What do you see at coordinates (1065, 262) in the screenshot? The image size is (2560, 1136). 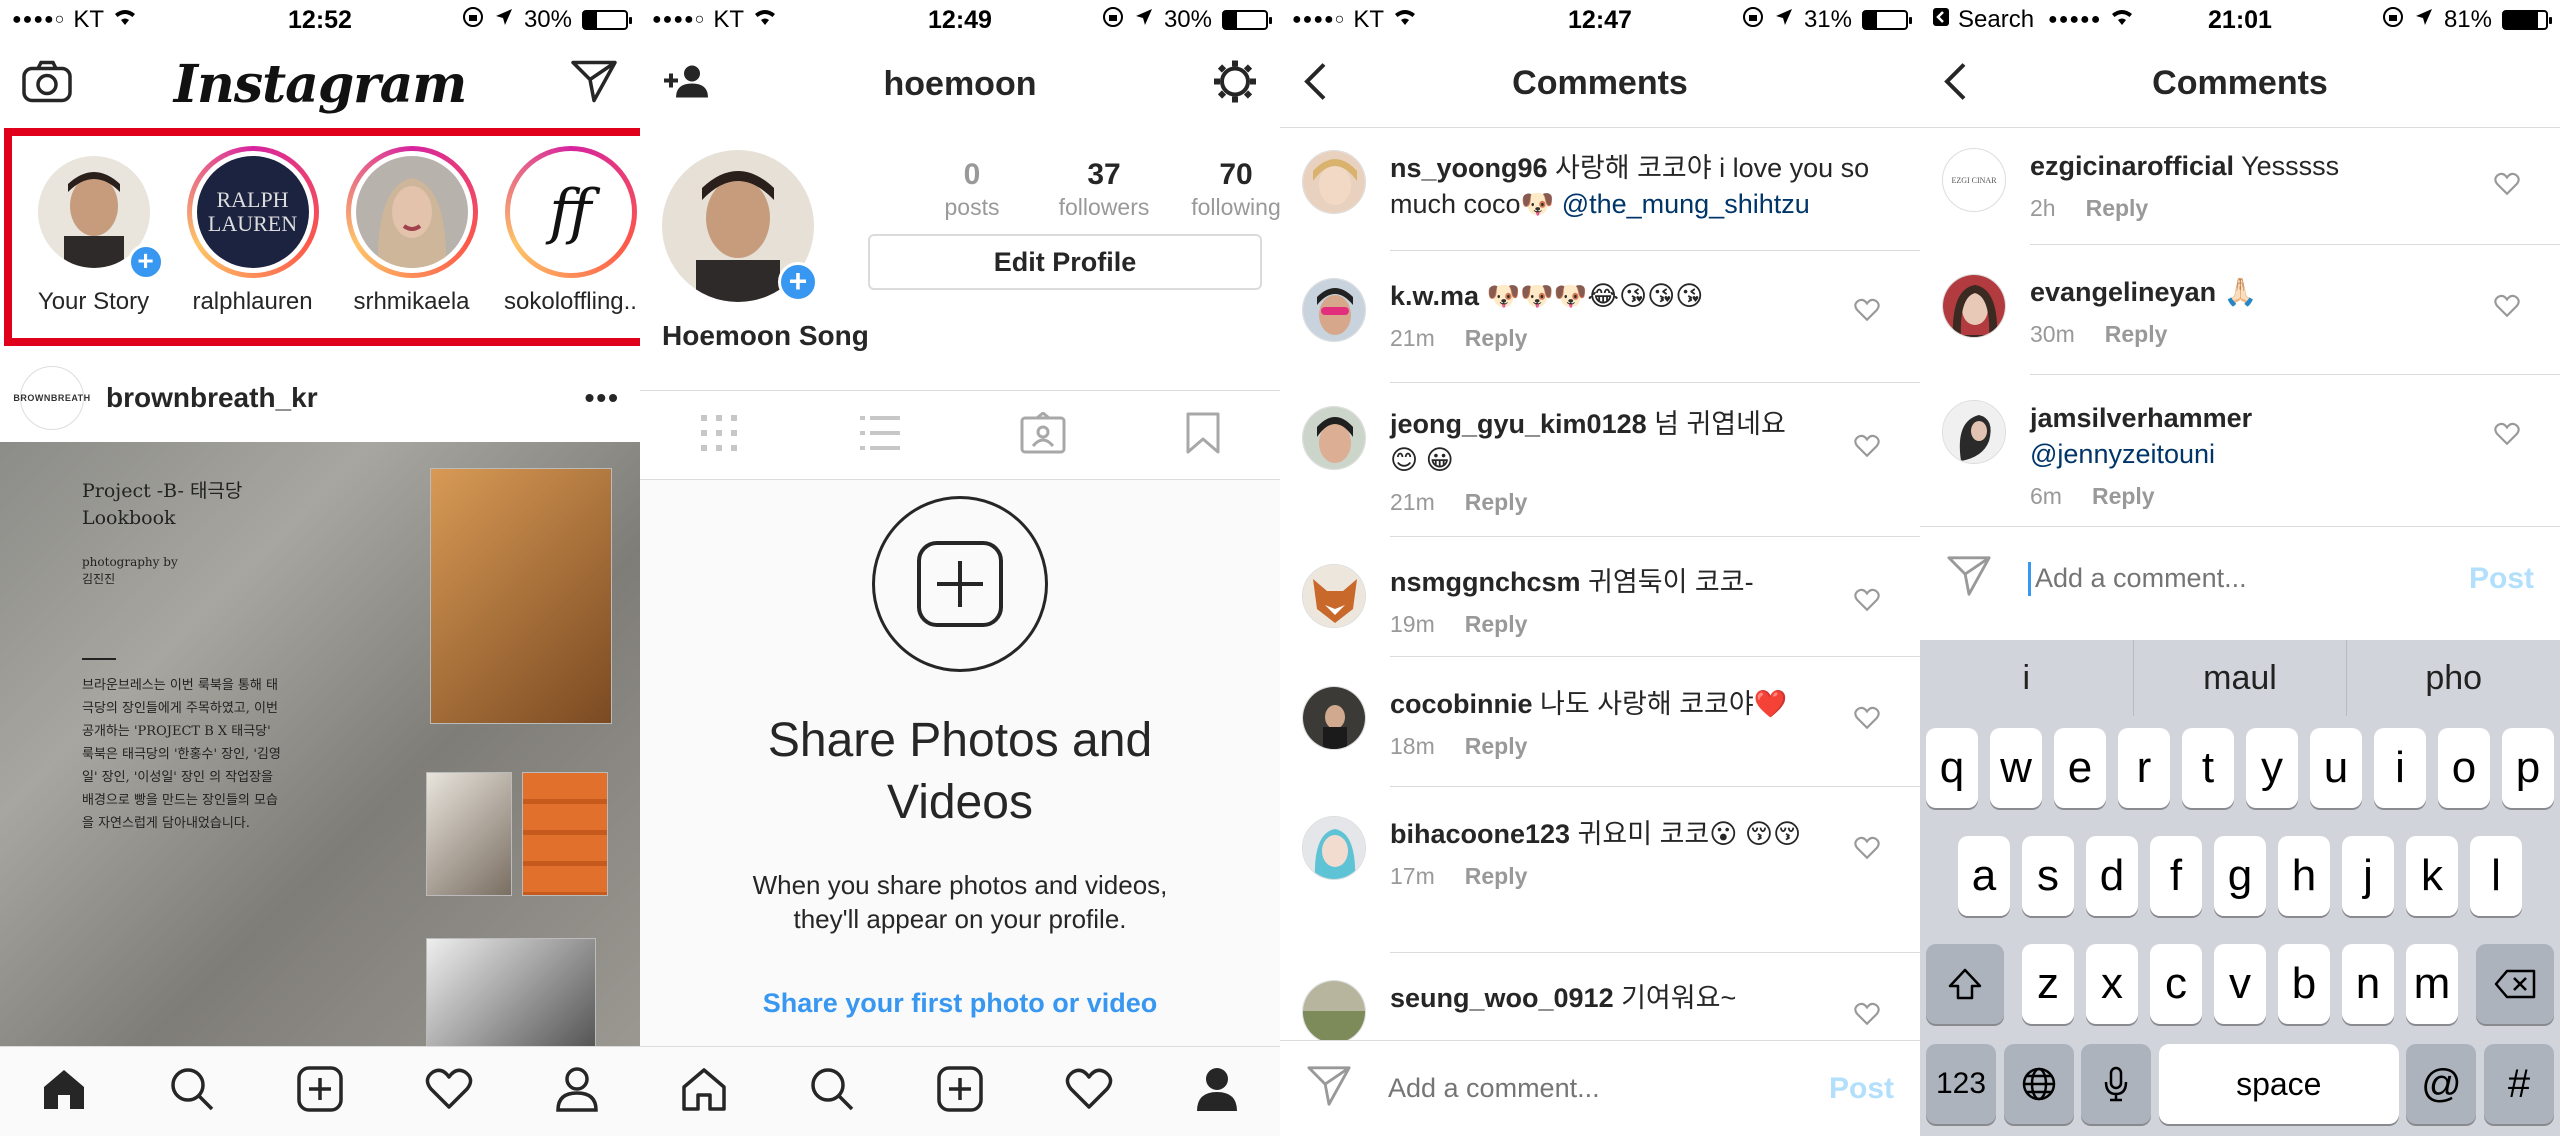 I see `edit-profile-button: Edit Profile` at bounding box center [1065, 262].